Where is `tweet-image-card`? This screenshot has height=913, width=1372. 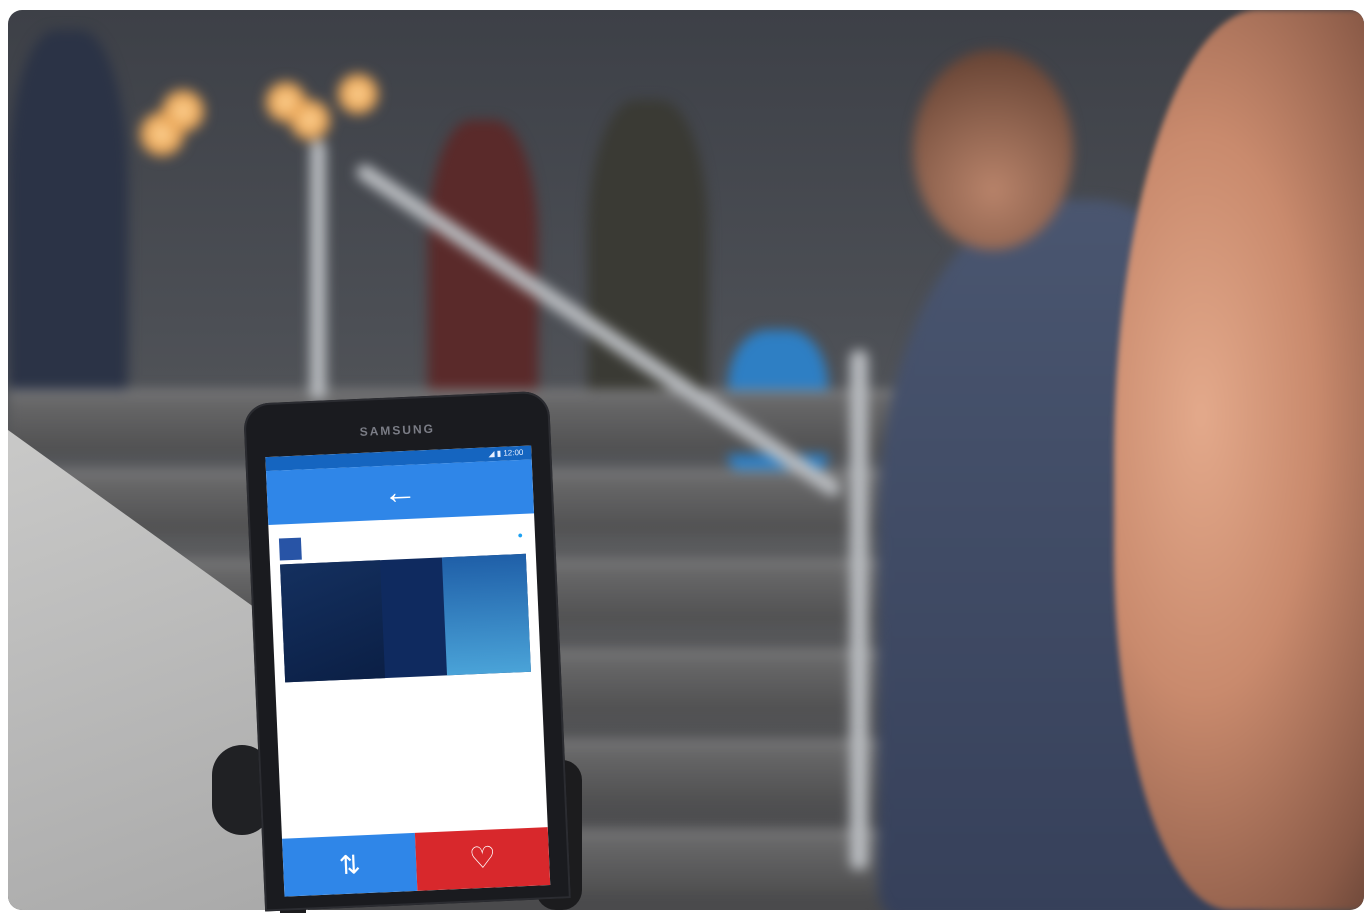 tweet-image-card is located at coordinates (405, 618).